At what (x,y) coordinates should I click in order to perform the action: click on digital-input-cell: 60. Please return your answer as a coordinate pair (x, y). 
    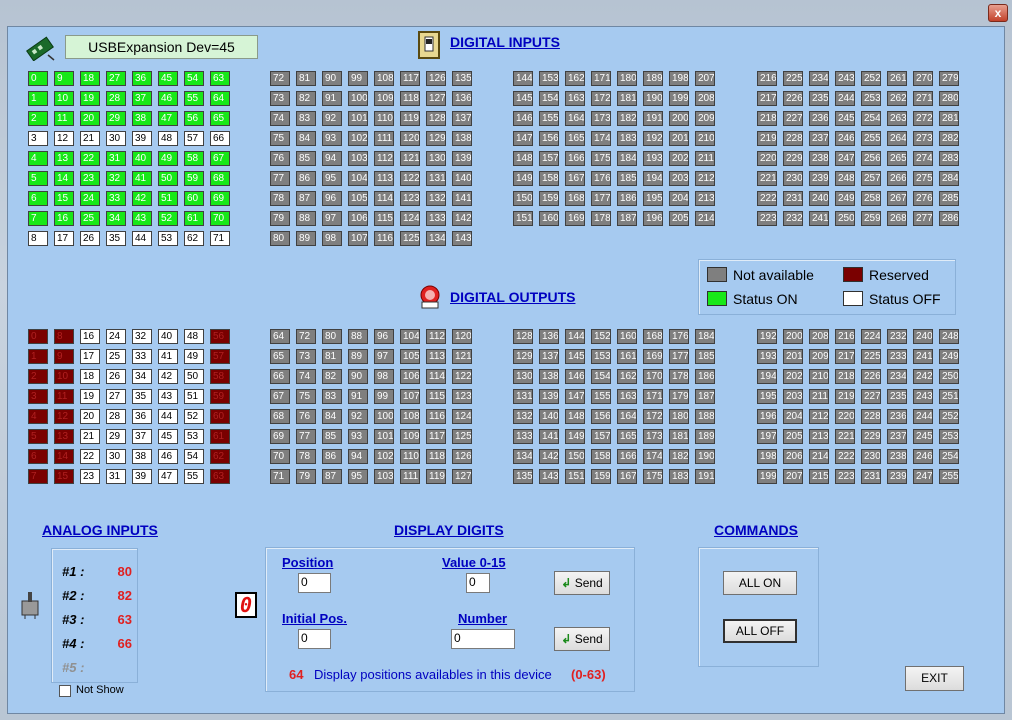
    Looking at the image, I should click on (194, 198).